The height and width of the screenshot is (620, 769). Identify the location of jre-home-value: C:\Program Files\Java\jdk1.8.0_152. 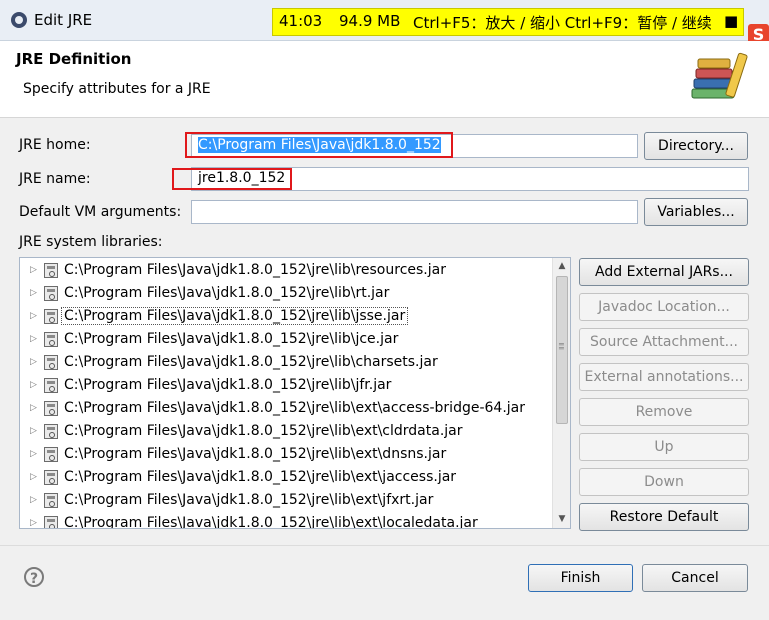
(319, 145).